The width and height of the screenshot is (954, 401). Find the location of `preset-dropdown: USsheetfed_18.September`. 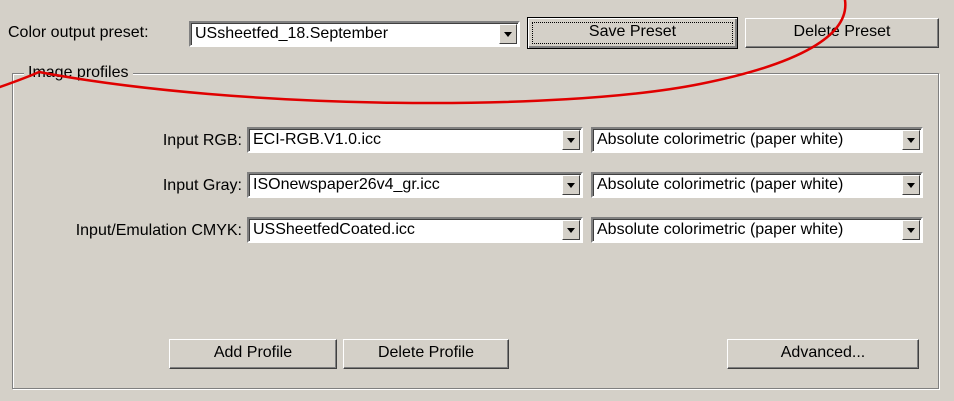

preset-dropdown: USsheetfed_18.September is located at coordinates (354, 34).